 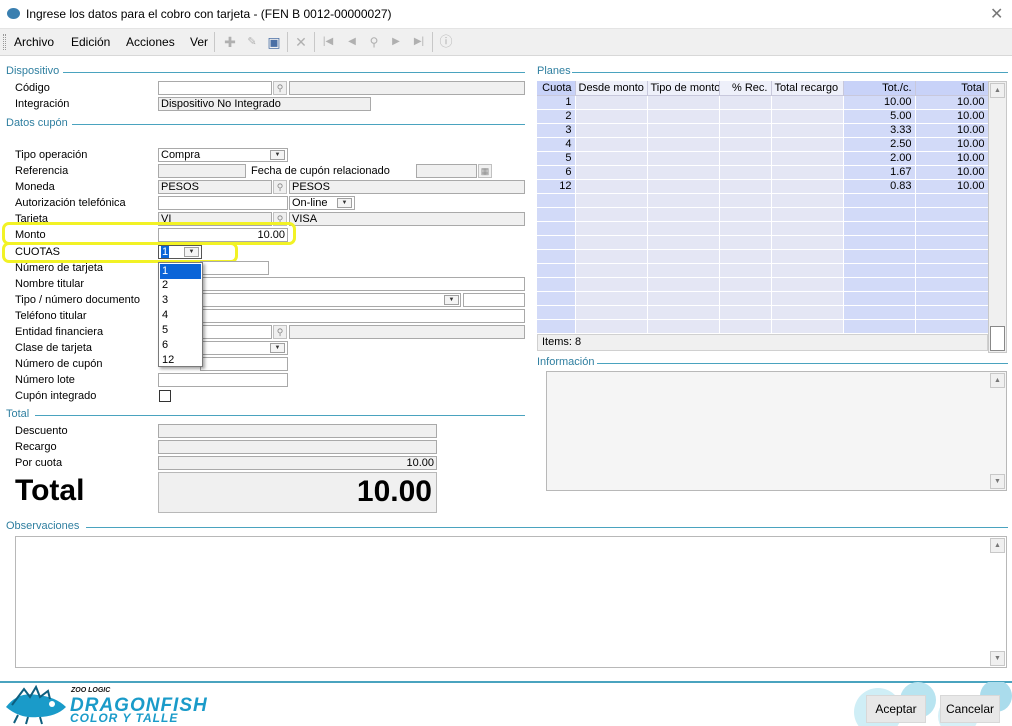 I want to click on save-icon: ▣, so click(x=274, y=42).